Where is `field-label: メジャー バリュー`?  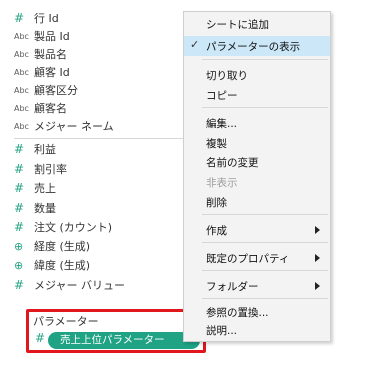 field-label: メジャー バリュー is located at coordinates (79, 285).